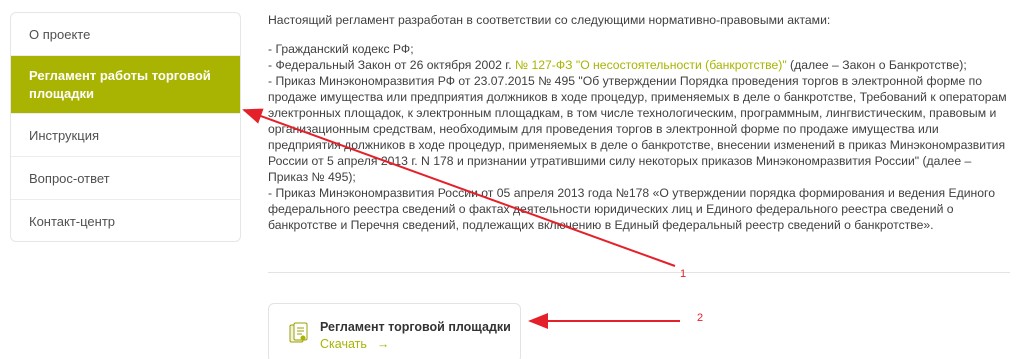 The image size is (1018, 359). What do you see at coordinates (683, 274) in the screenshot?
I see `annotation-label-1: 1` at bounding box center [683, 274].